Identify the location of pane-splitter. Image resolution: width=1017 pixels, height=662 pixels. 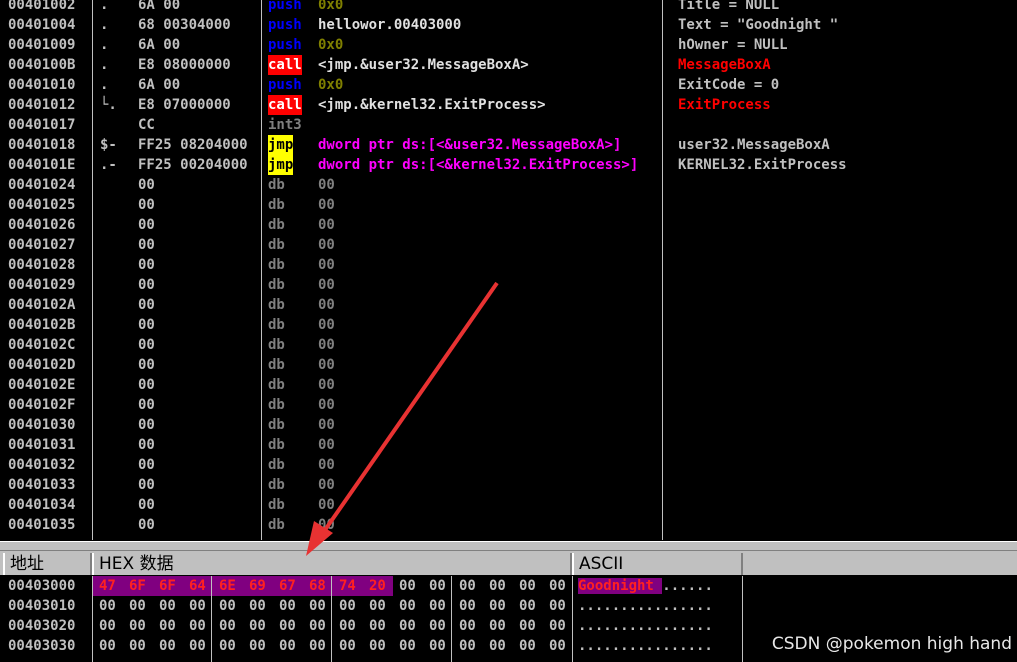
(508, 546).